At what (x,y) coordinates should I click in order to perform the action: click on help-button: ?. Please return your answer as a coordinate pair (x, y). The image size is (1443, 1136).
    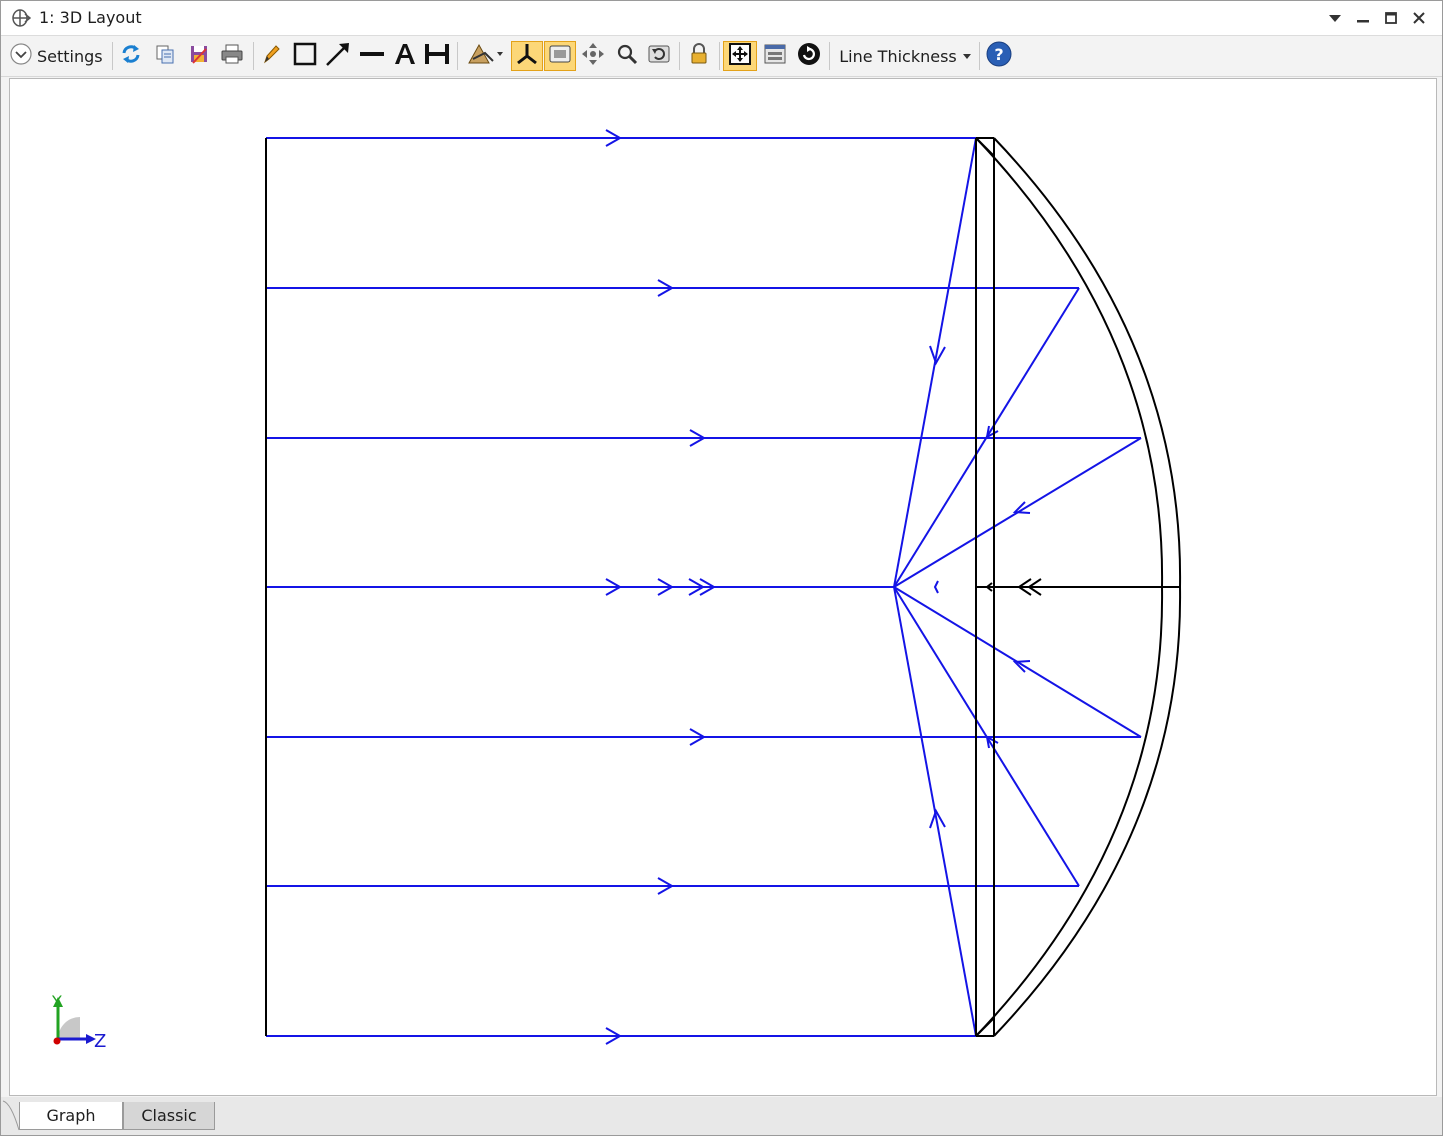
    Looking at the image, I should click on (999, 56).